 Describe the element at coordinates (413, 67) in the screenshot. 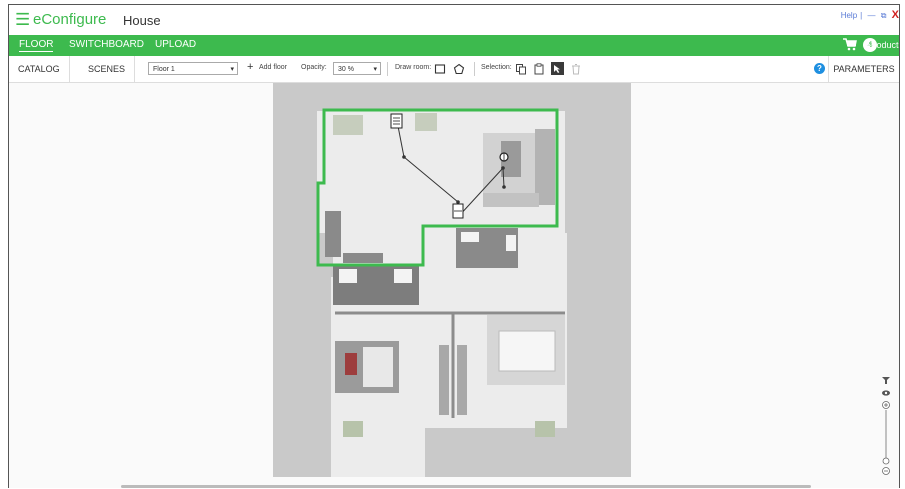

I see `draw-room-label: Draw room:` at that location.